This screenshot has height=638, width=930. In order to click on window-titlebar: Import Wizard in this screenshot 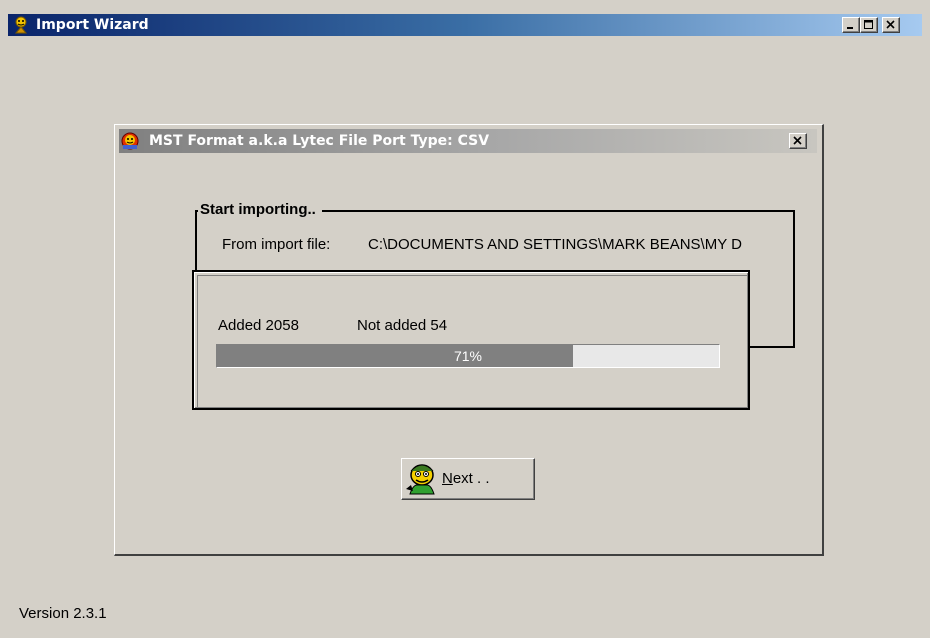, I will do `click(465, 25)`.